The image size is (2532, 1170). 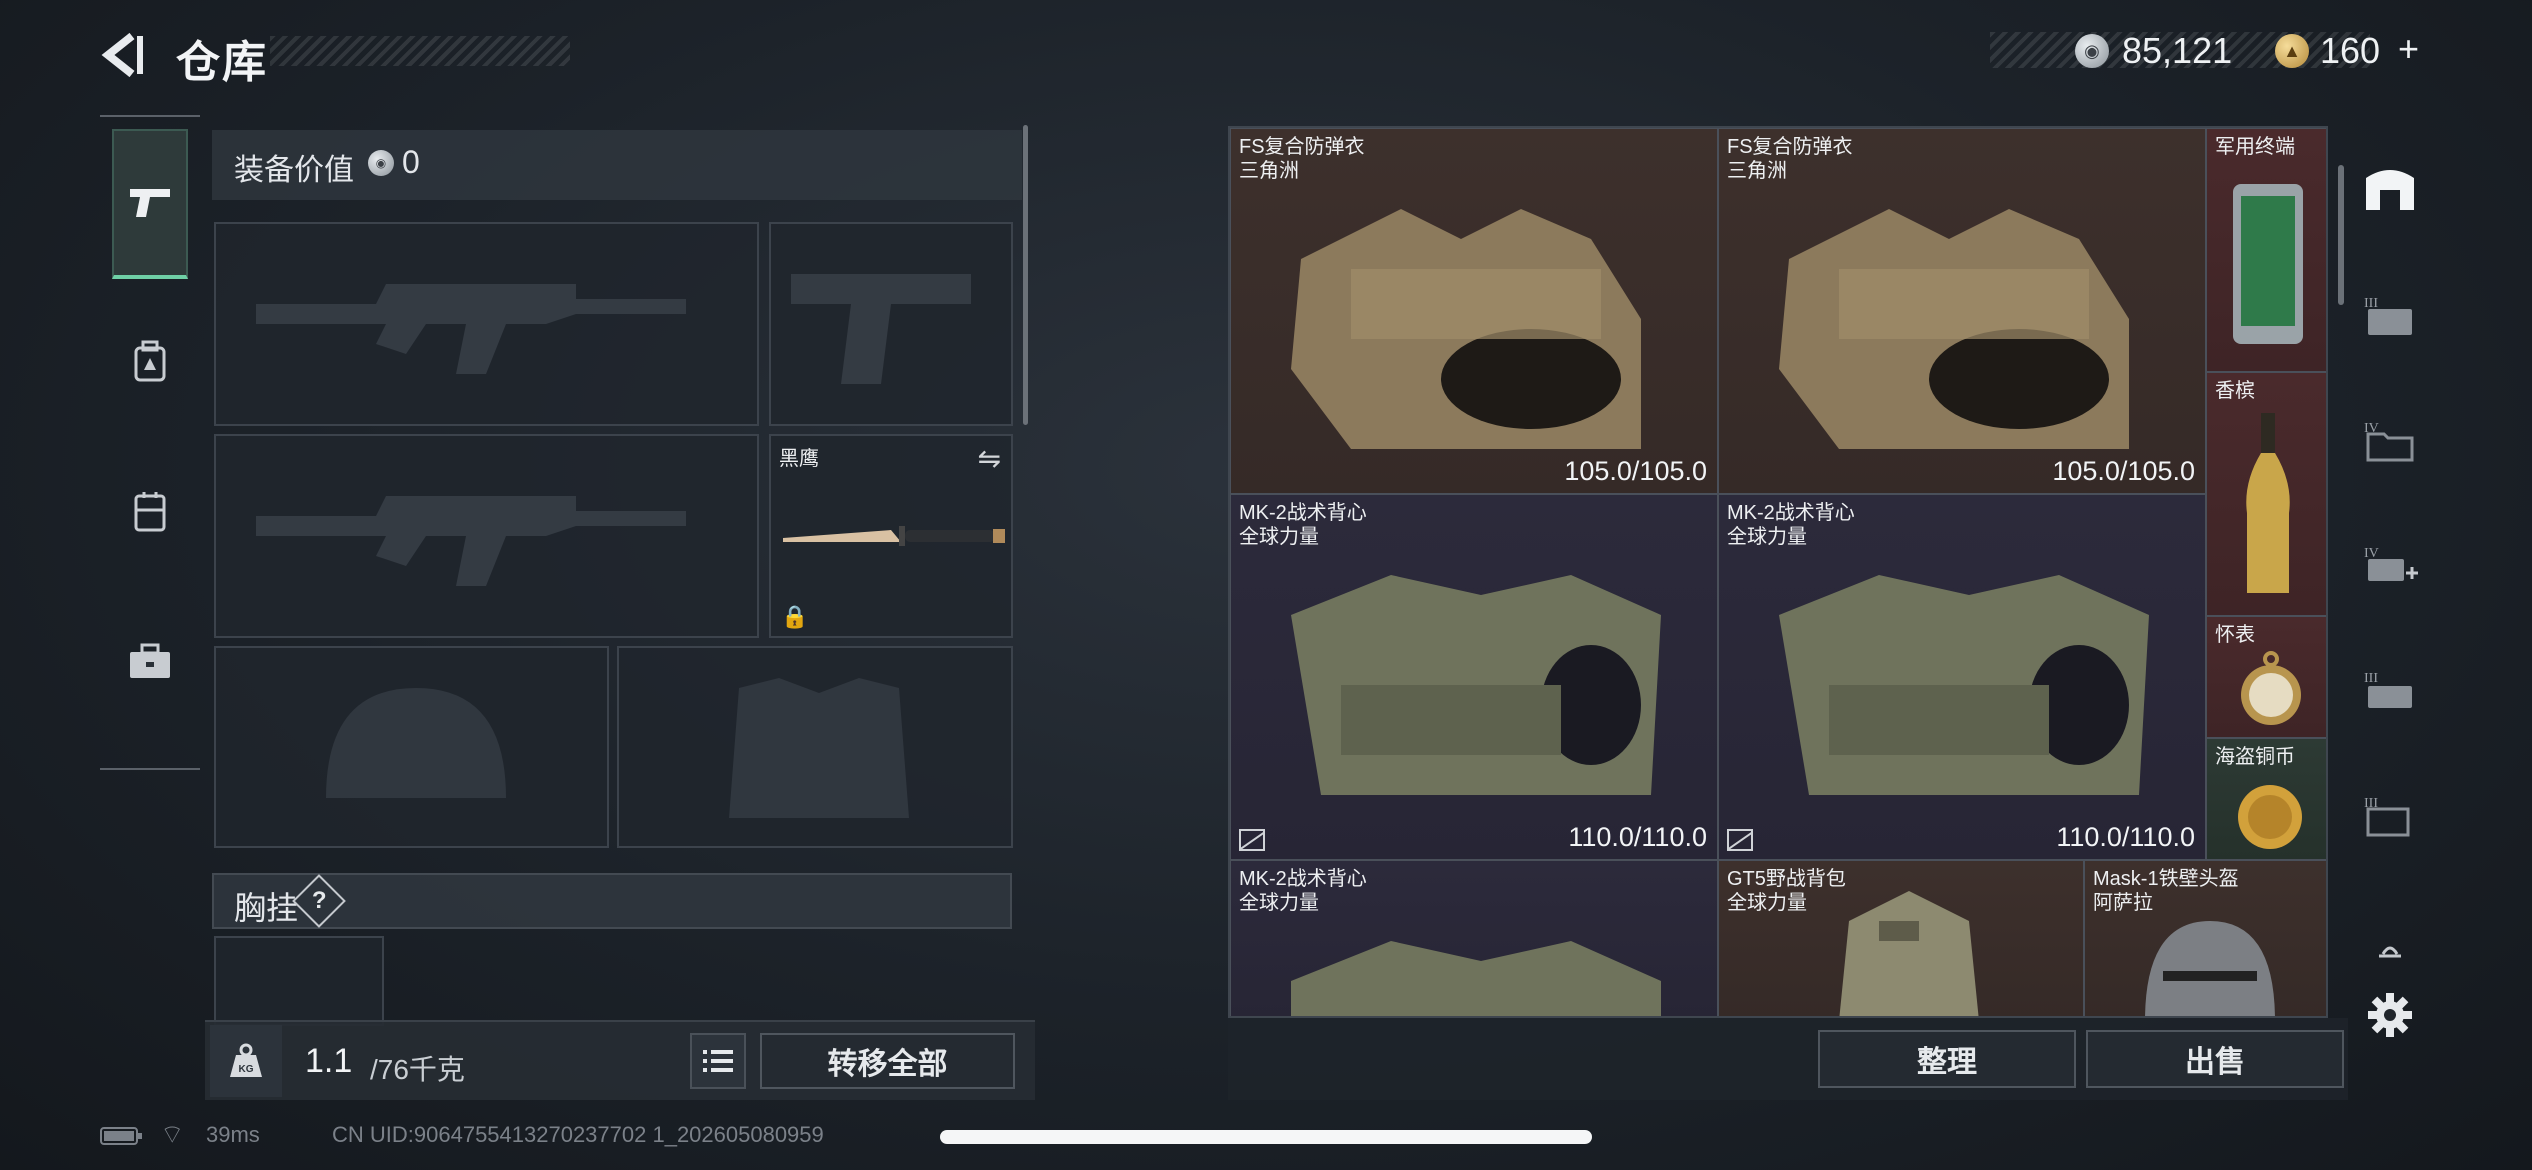 I want to click on add-gold-button: +, so click(x=2408, y=49).